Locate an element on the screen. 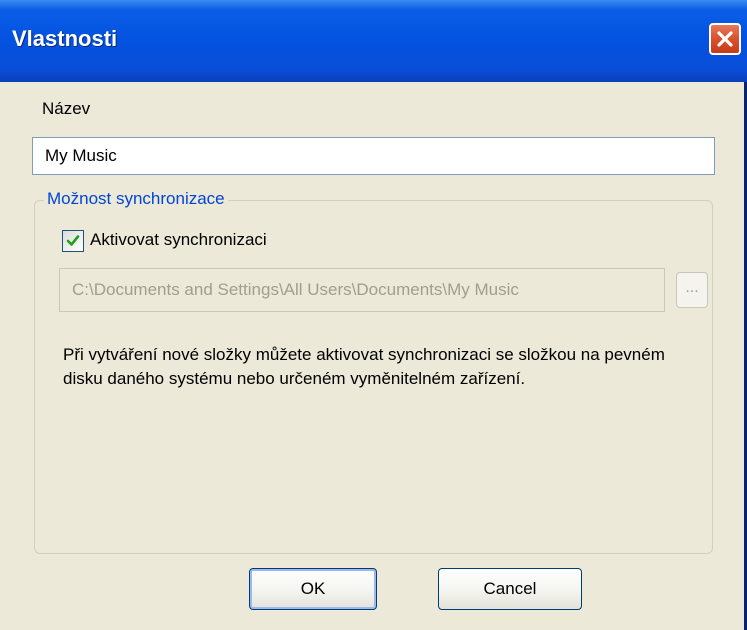 This screenshot has width=747, height=630. close-button is located at coordinates (725, 39).